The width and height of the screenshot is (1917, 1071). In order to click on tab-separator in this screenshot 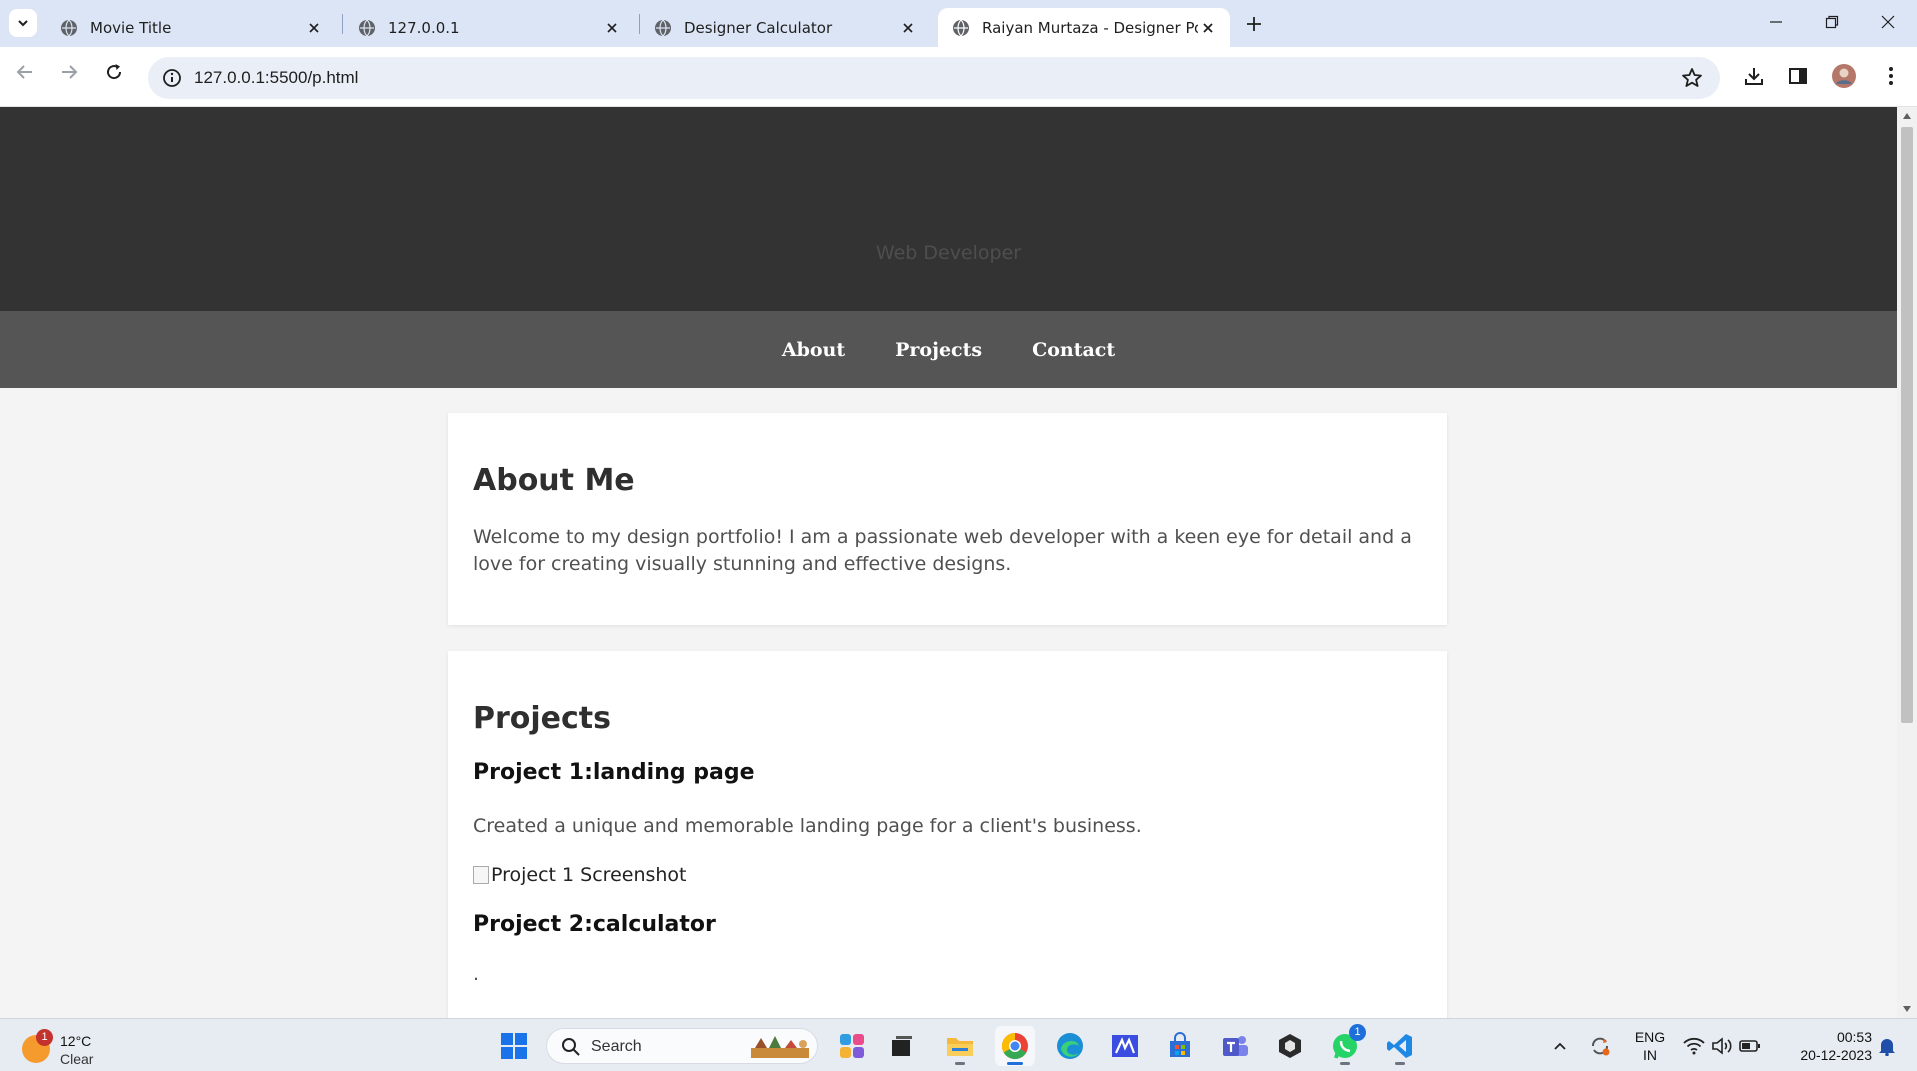, I will do `click(342, 24)`.